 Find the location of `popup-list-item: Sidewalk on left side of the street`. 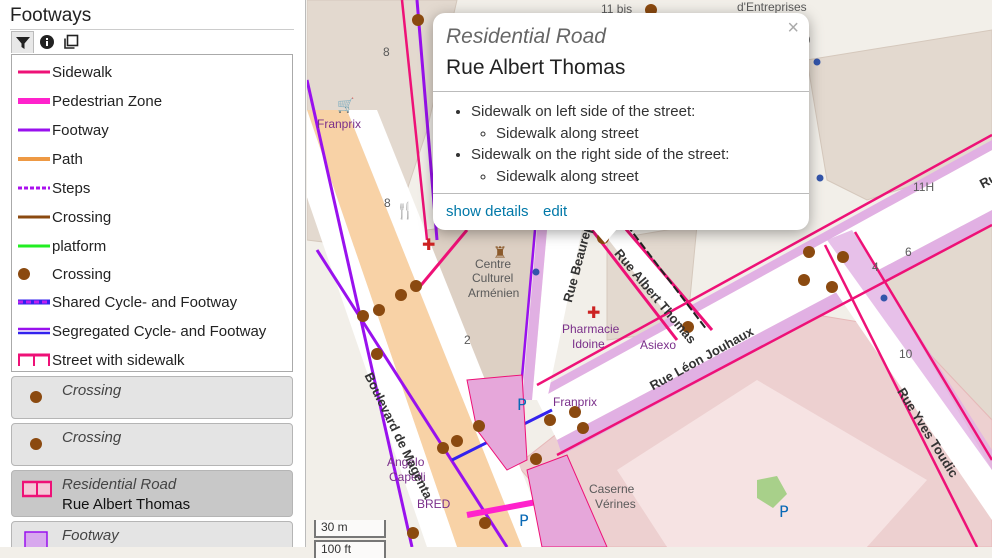

popup-list-item: Sidewalk on left side of the street is located at coordinates (600, 122).